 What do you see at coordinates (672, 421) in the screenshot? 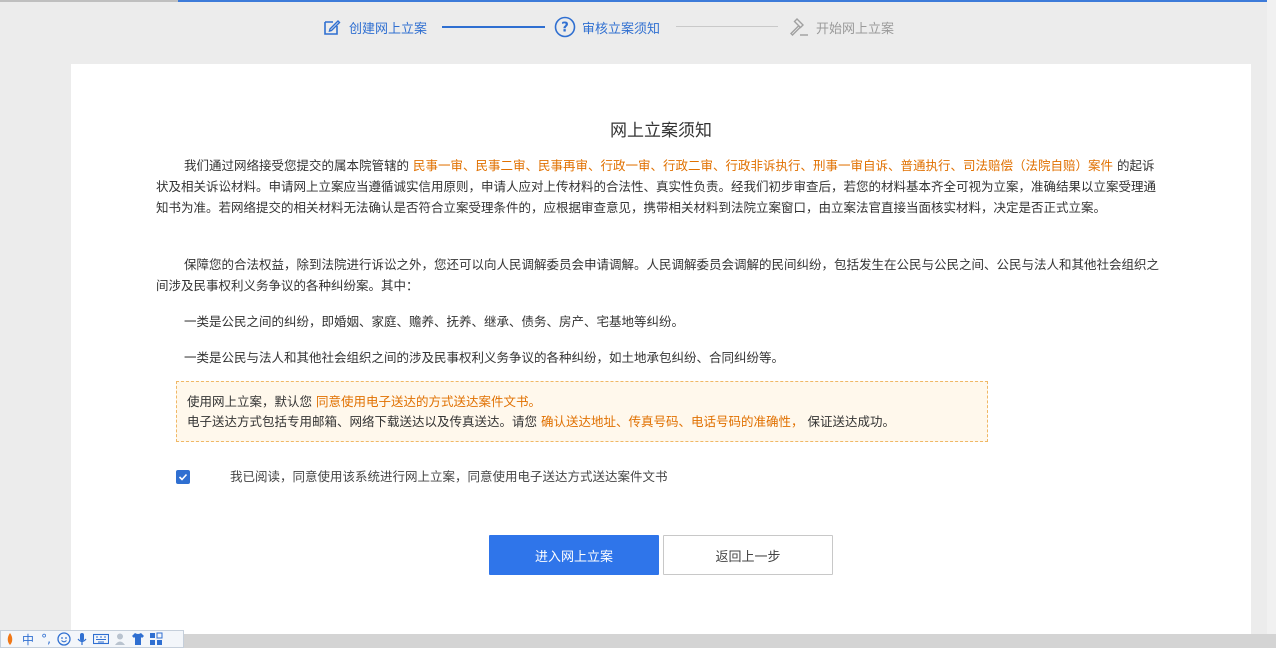
I see `notice-line-2-highlight: 确认送达地址、传真号码、电话号码的准确性，` at bounding box center [672, 421].